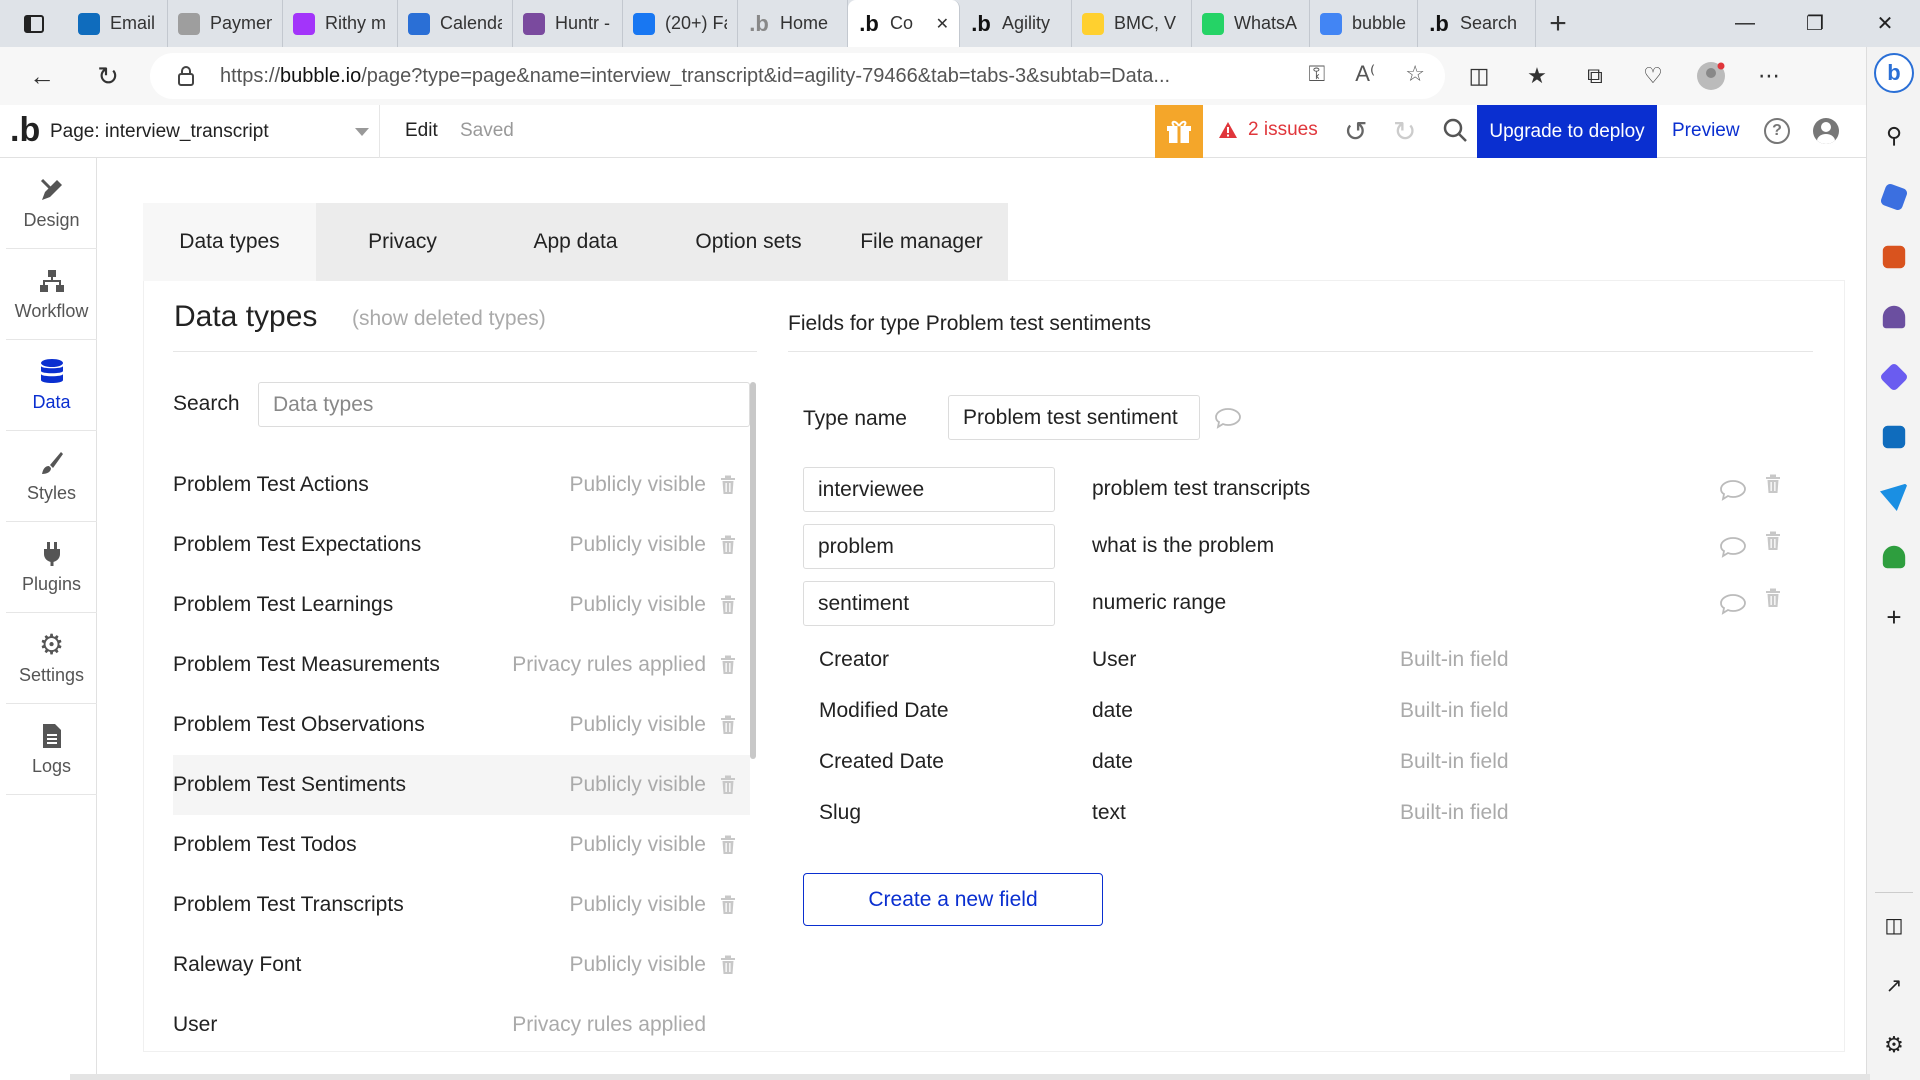 The width and height of the screenshot is (1920, 1080). What do you see at coordinates (1894, 557) in the screenshot?
I see `tree-icon` at bounding box center [1894, 557].